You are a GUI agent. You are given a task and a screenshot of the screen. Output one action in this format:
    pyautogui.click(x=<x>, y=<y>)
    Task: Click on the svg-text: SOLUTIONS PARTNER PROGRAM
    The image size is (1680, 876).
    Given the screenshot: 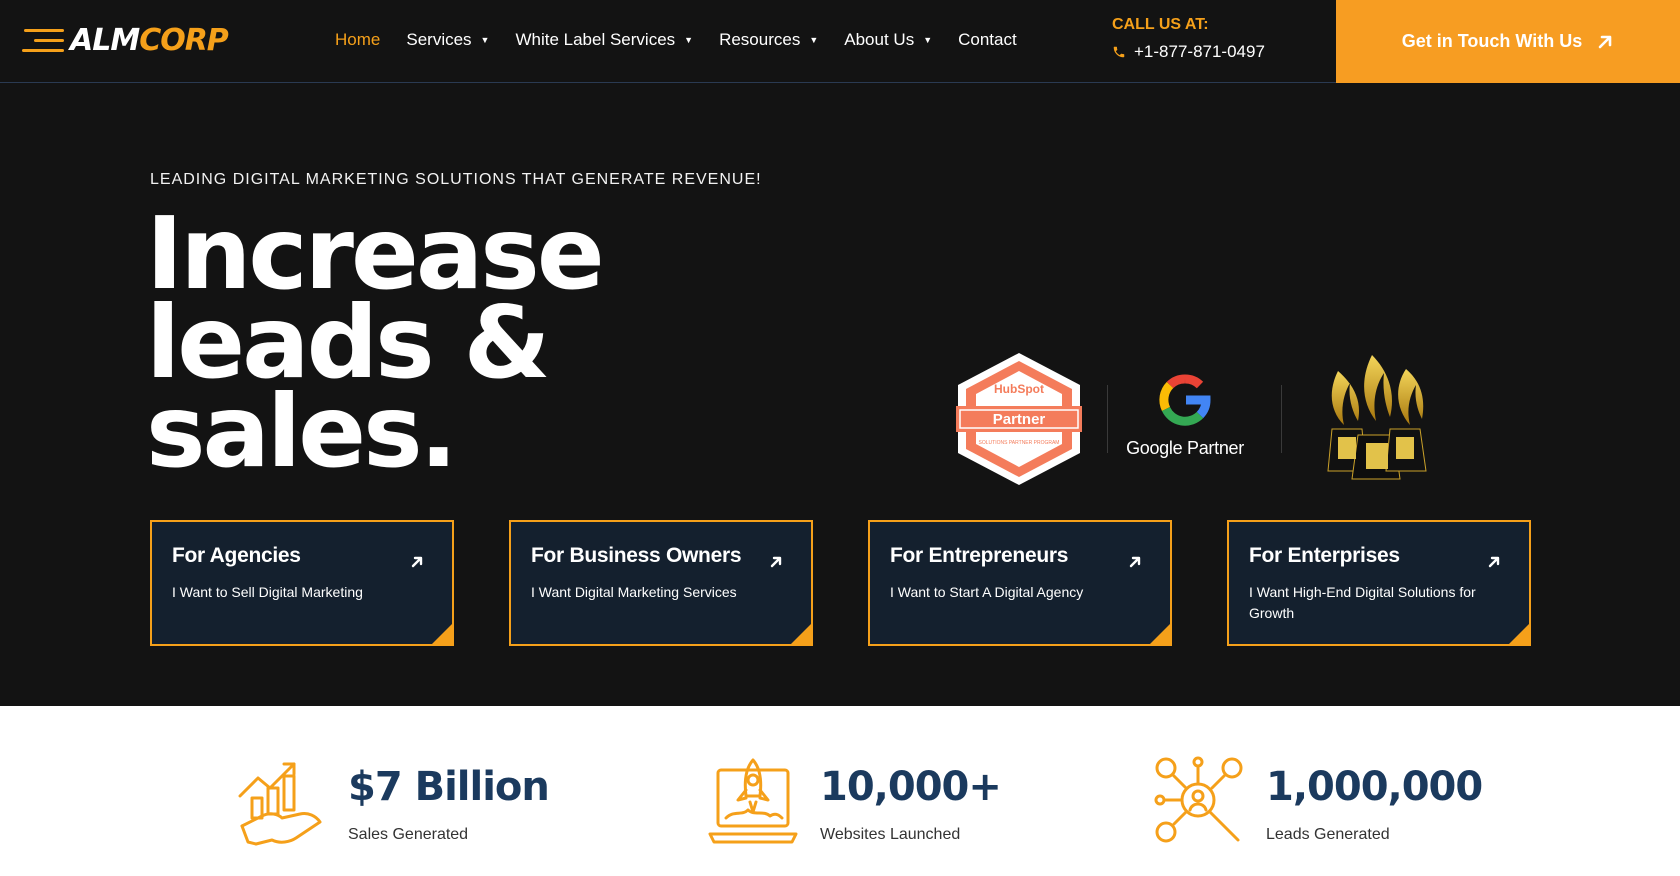 What is the action you would take?
    pyautogui.click(x=1019, y=443)
    